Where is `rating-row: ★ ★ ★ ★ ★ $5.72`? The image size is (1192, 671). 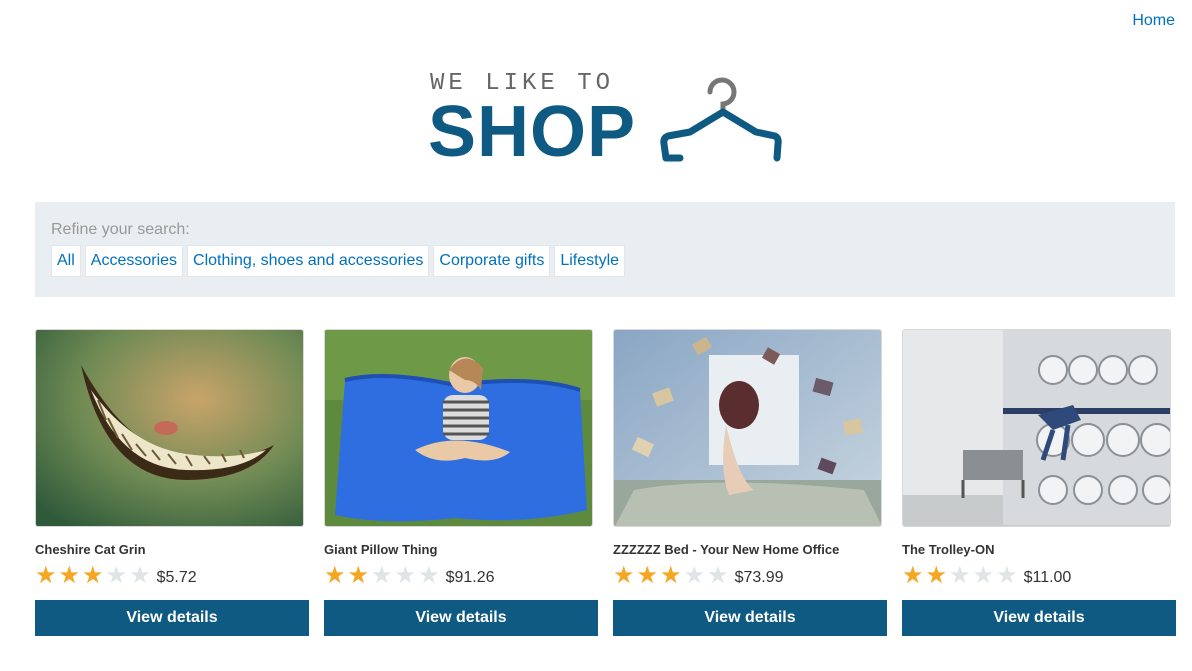
rating-row: ★ ★ ★ ★ ★ $5.72 is located at coordinates (172, 576).